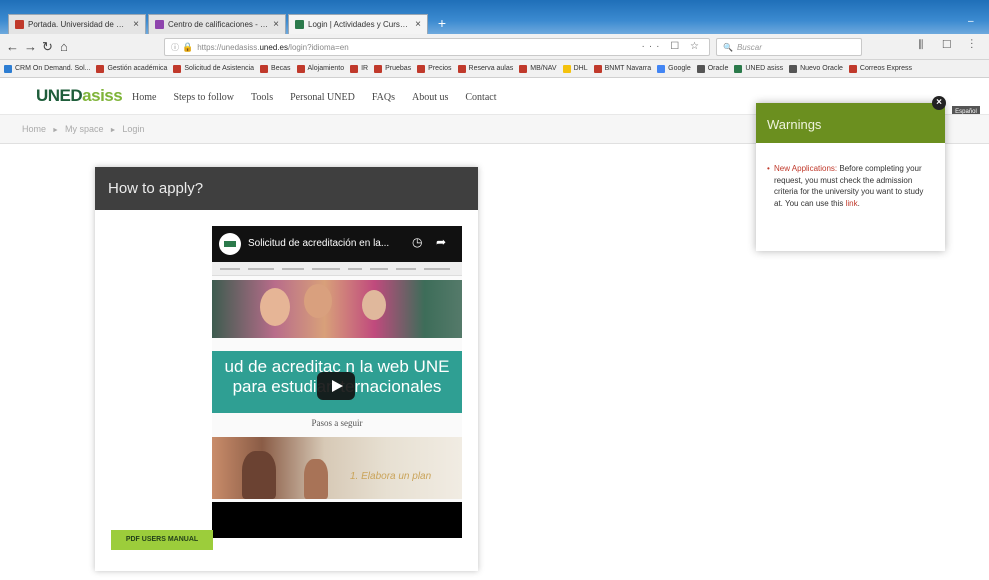  Describe the element at coordinates (622, 68) in the screenshot. I see `bookmark-item: BNMT Navarra` at that location.